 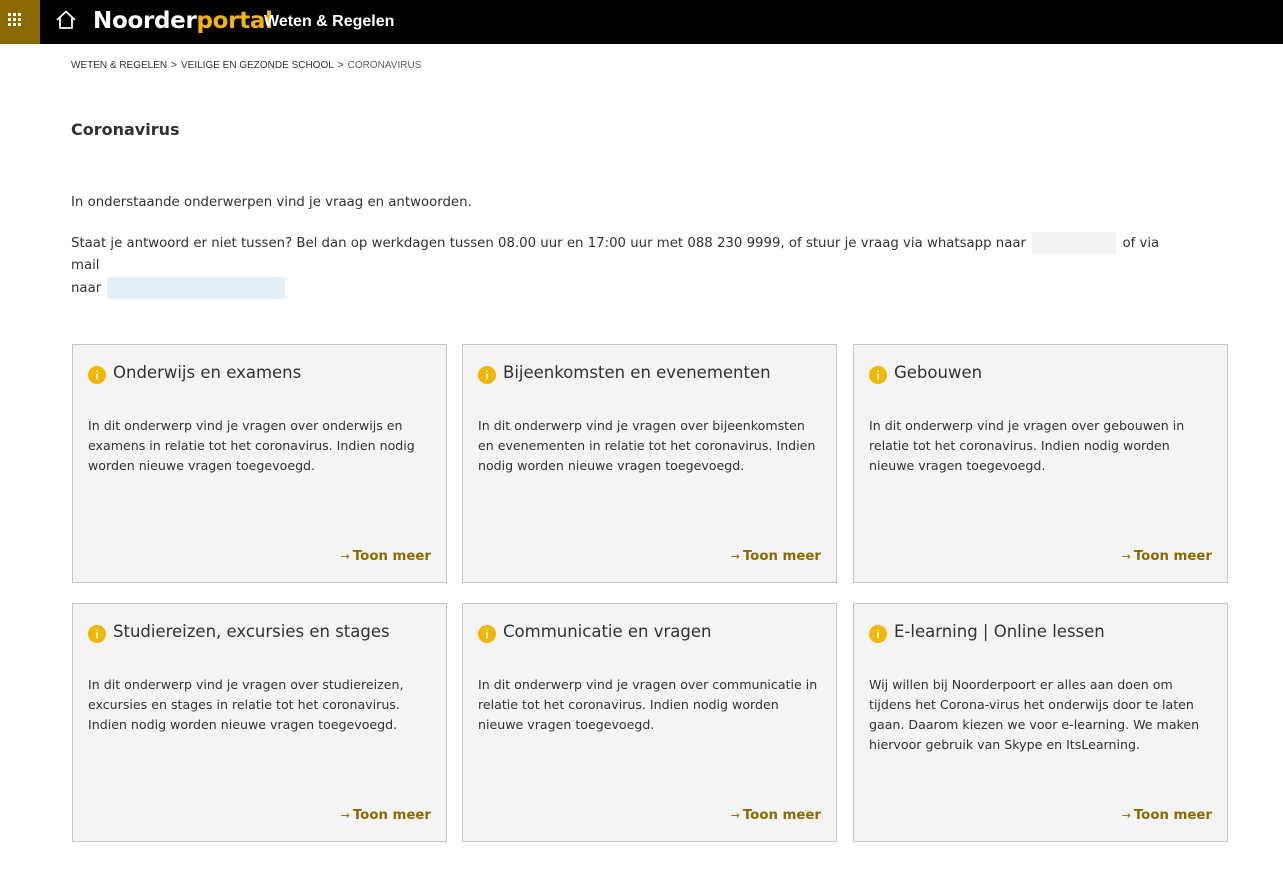 What do you see at coordinates (1074, 243) in the screenshot?
I see `redacted-whatsapp-number` at bounding box center [1074, 243].